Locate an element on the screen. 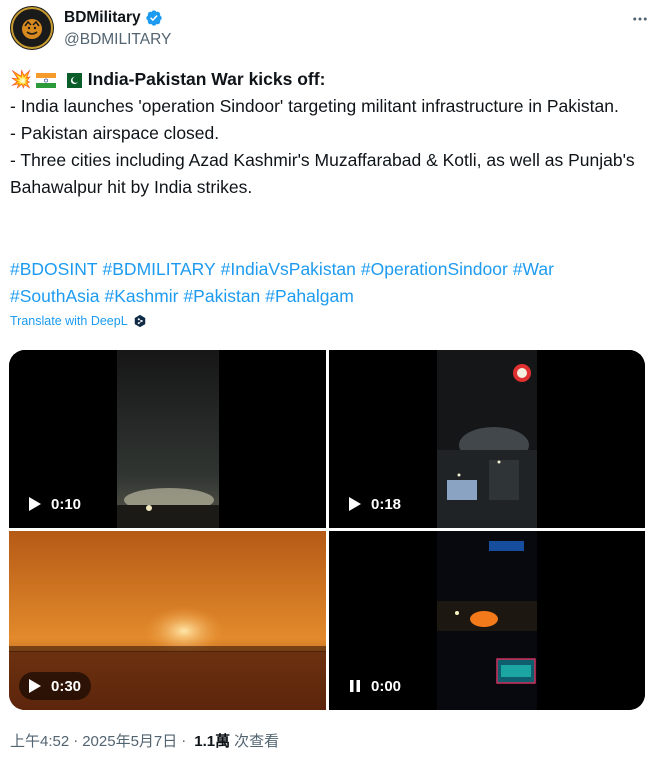 Image resolution: width=665 pixels, height=763 pixels. more-icon is located at coordinates (640, 19).